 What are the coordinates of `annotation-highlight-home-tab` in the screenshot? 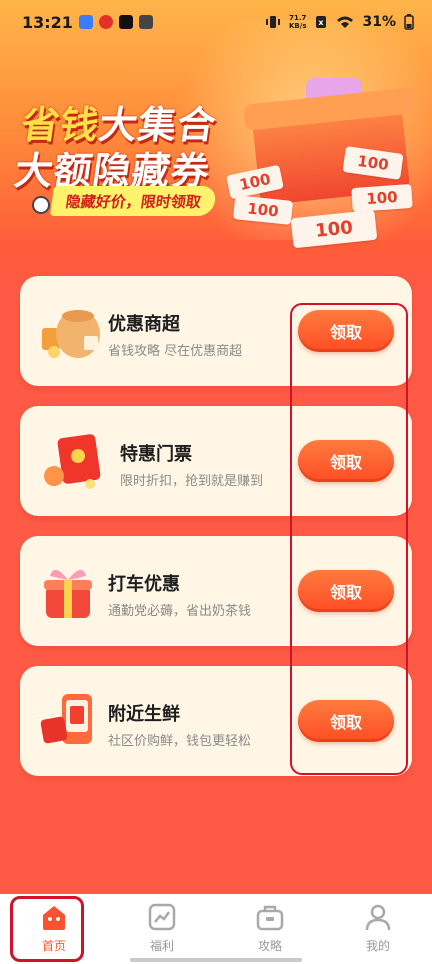 It's located at (47, 929).